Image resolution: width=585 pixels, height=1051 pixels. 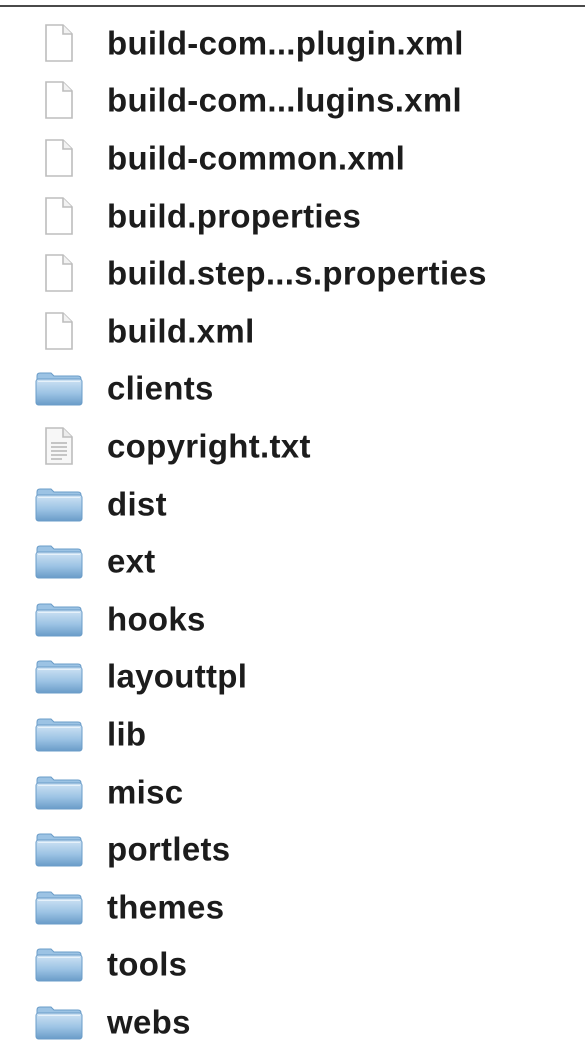 I want to click on folder-item: misc, so click(x=292, y=792).